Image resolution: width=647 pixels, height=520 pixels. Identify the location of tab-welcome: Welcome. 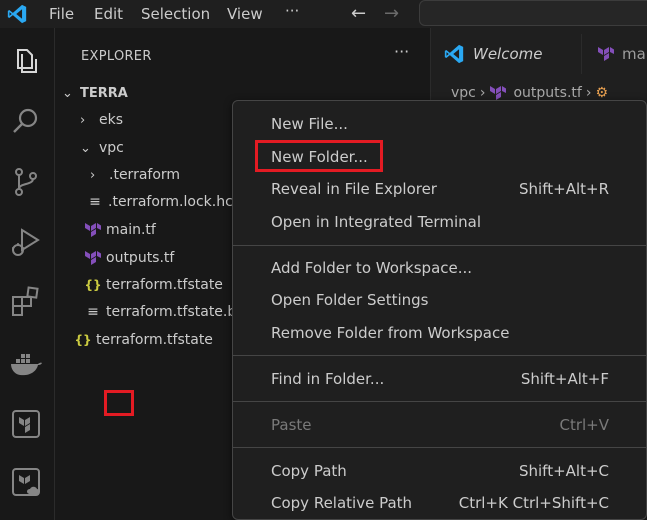
(493, 54).